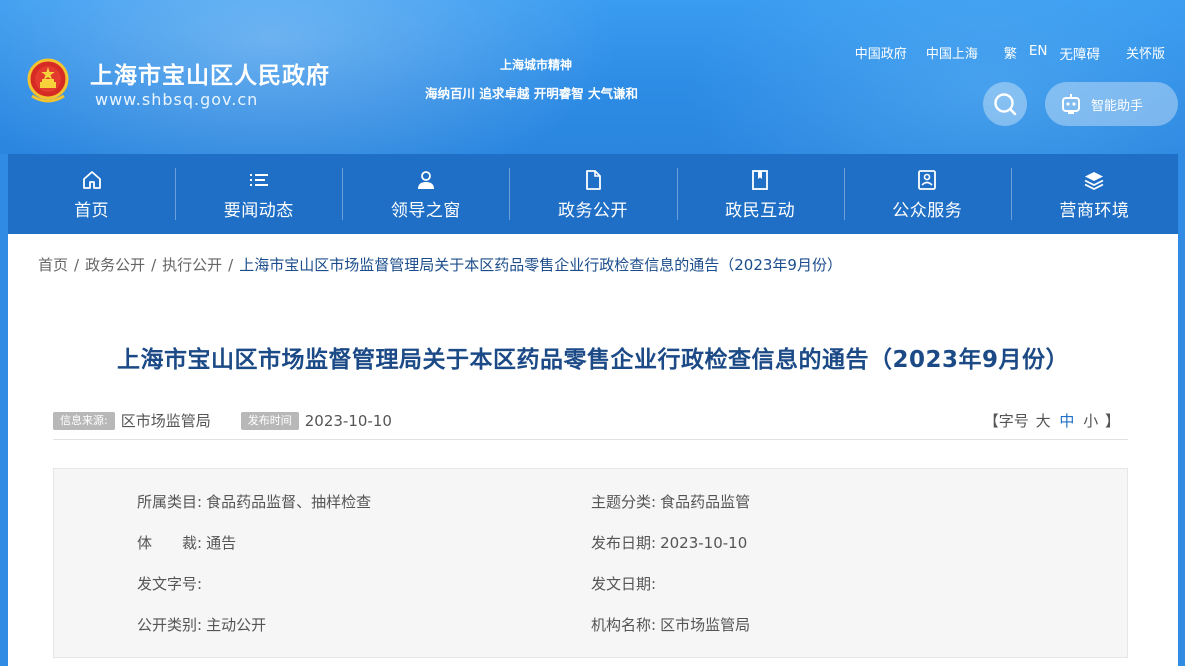  I want to click on home-icon, so click(92, 180).